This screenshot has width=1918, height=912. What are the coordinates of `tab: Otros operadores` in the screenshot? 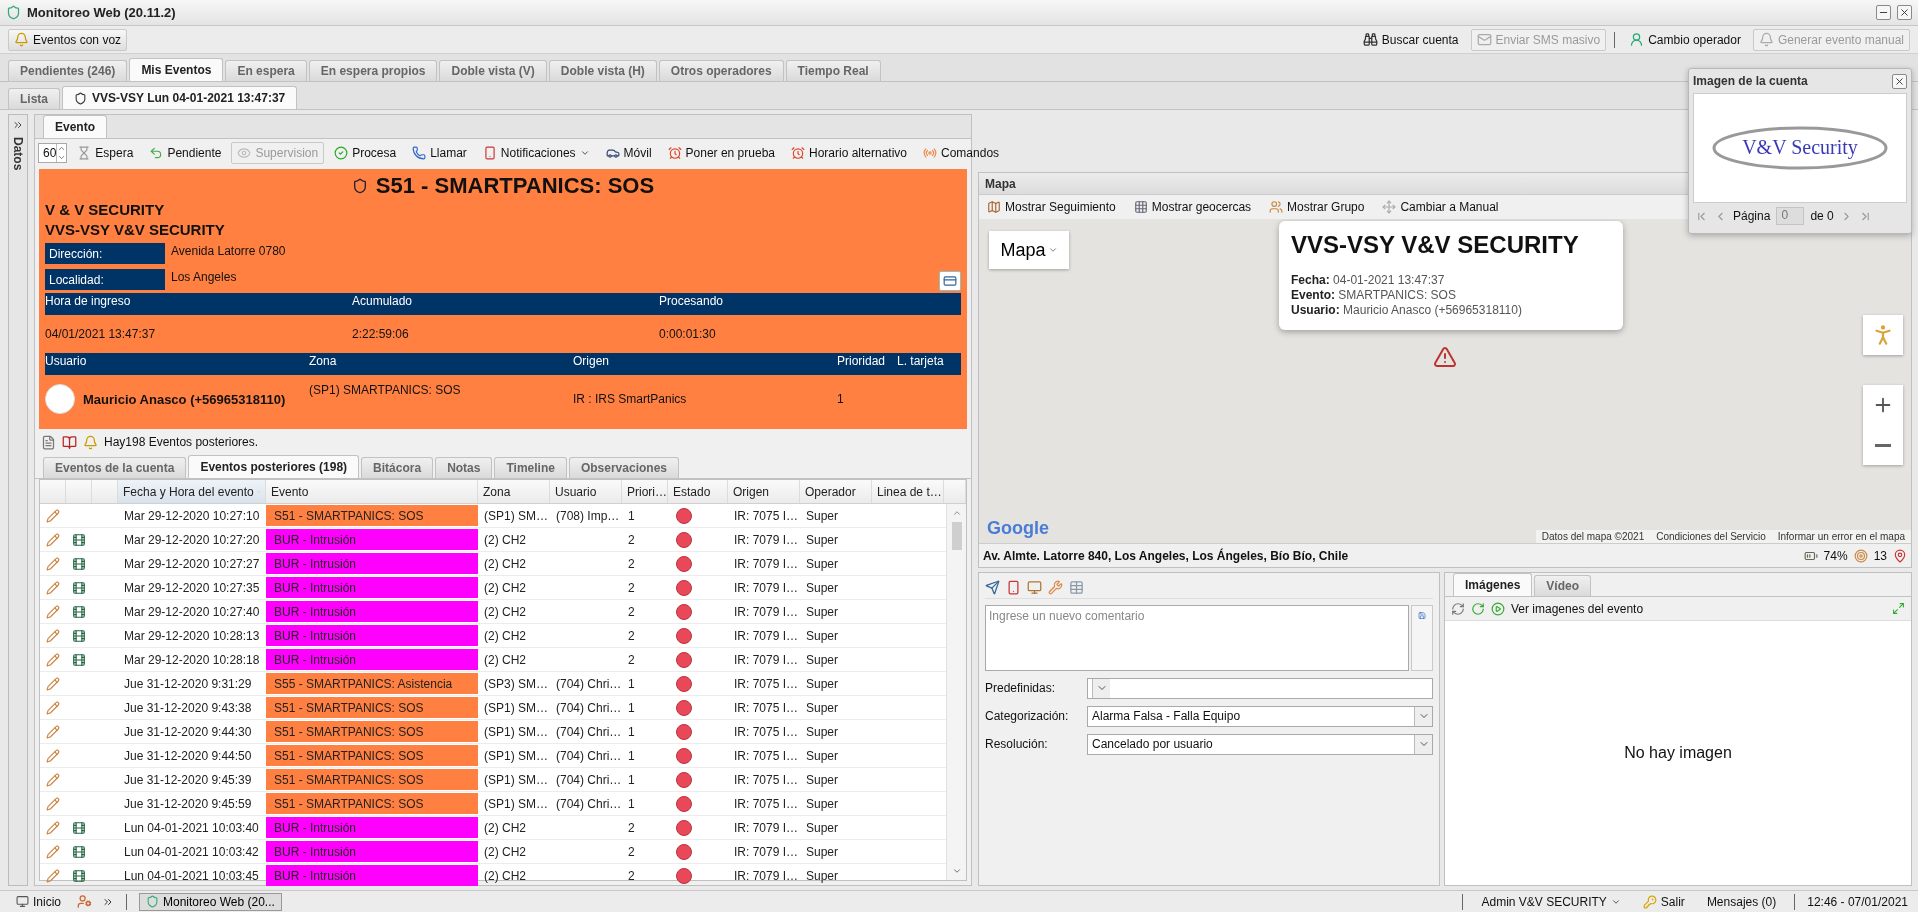 It's located at (721, 70).